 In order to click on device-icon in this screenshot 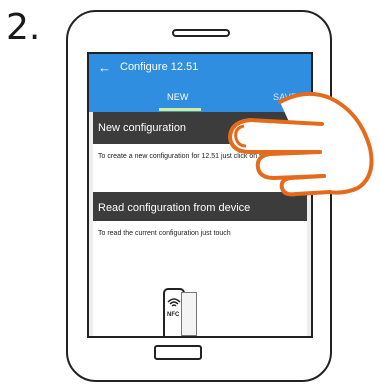, I will do `click(189, 314)`.